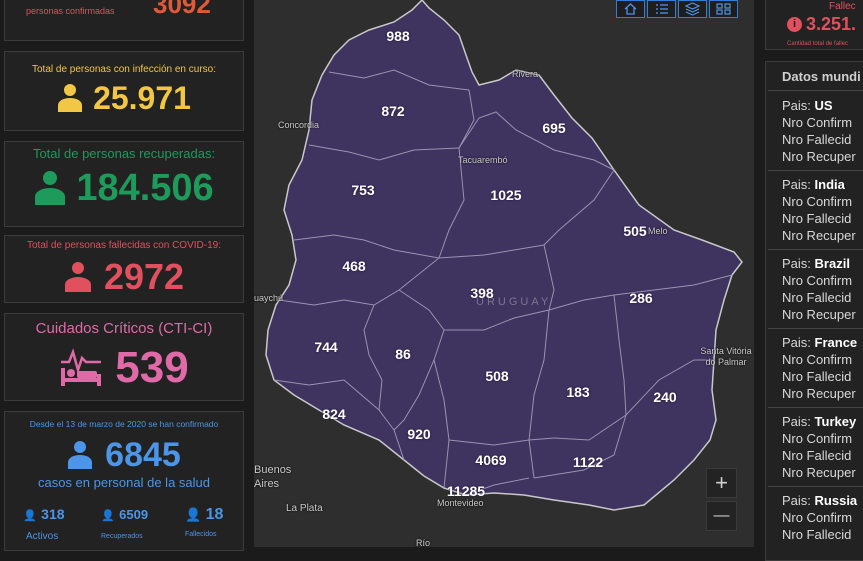 The image size is (863, 561). I want to click on confirmed-partial-value: 3092, so click(182, 9).